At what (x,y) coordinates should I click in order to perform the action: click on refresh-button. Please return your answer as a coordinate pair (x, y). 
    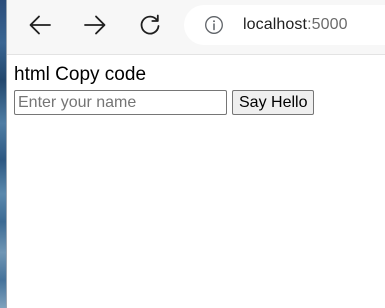
    Looking at the image, I should click on (150, 25).